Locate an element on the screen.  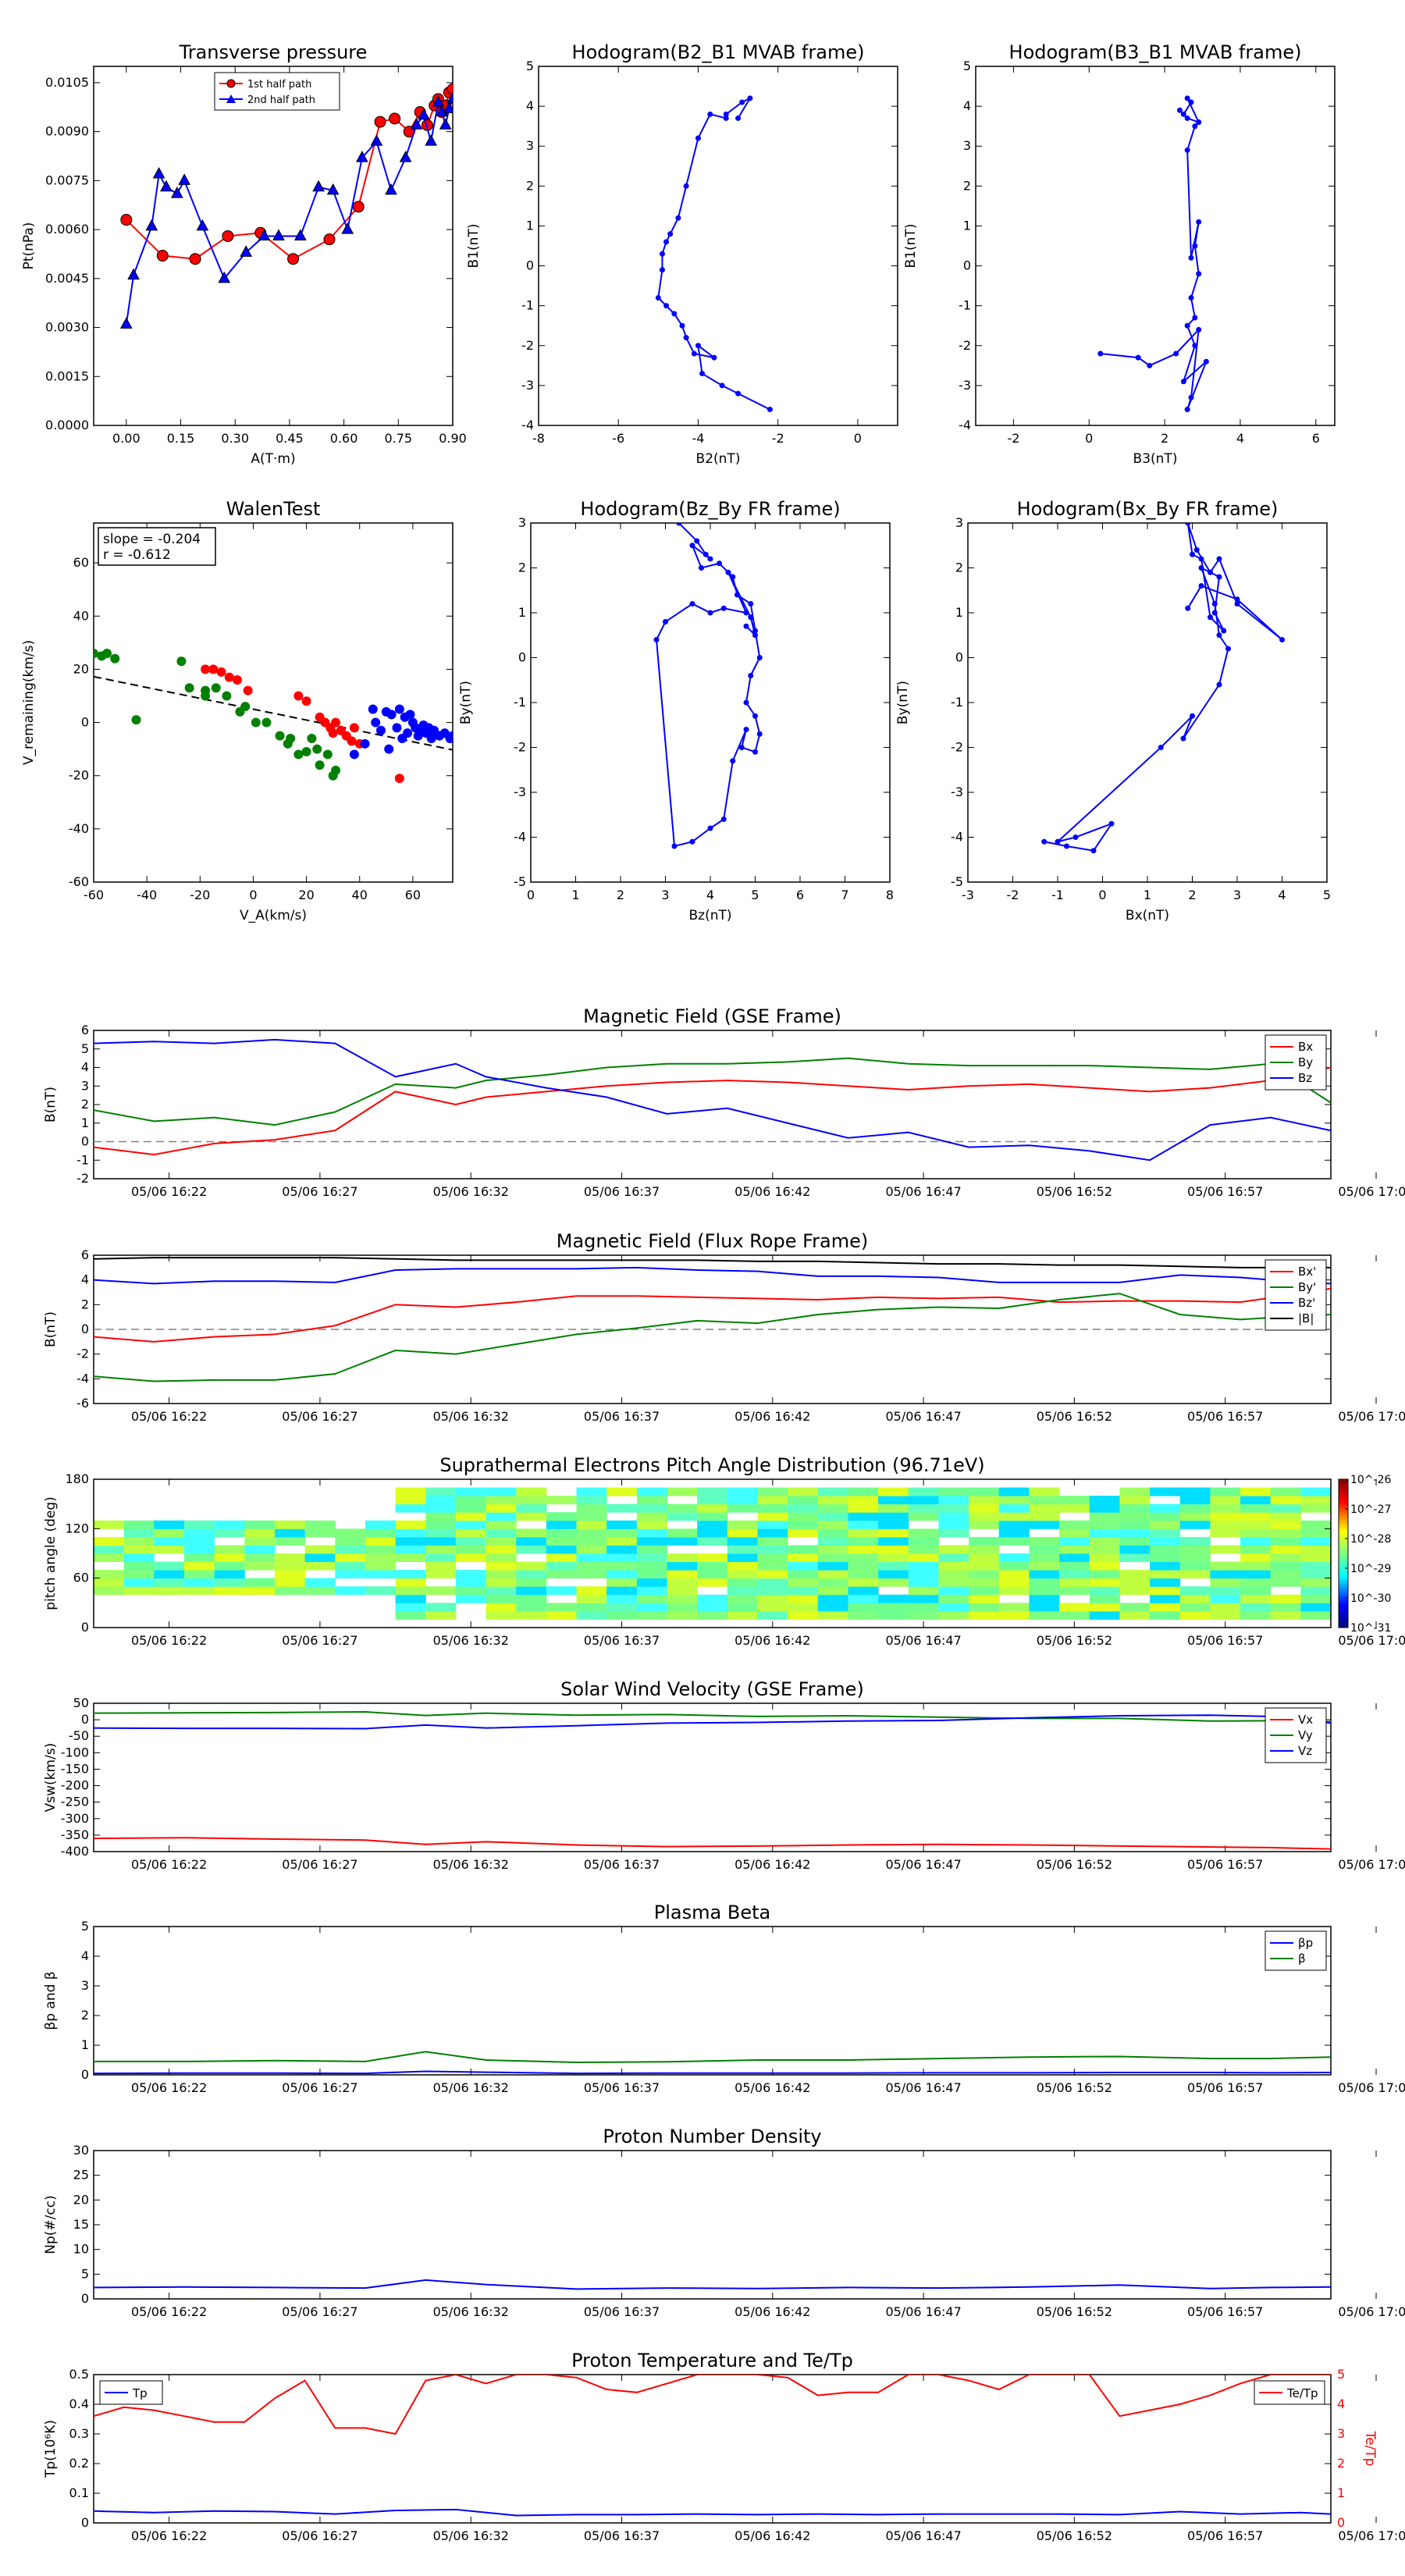
y-axis-label: B1(nT) is located at coordinates (911, 246).